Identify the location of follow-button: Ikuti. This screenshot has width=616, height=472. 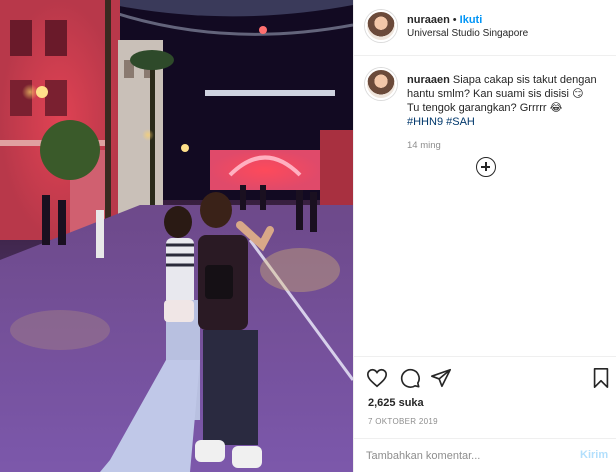
(471, 20).